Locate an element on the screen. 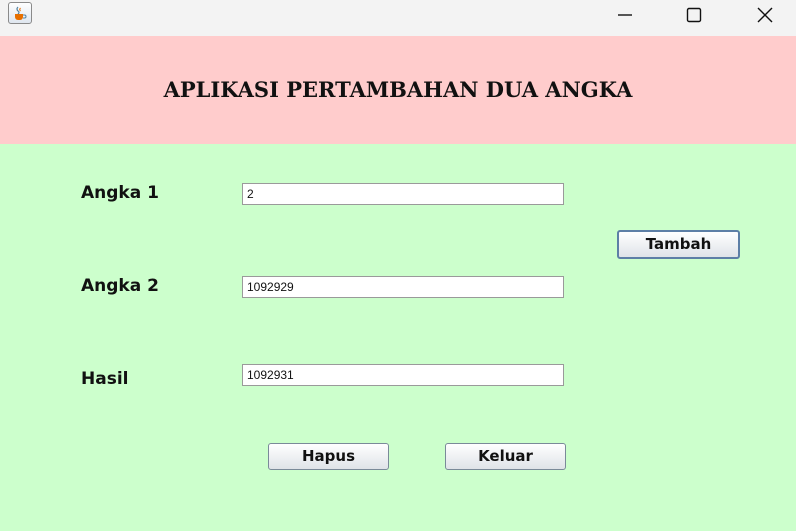 This screenshot has height=531, width=796. title-bar is located at coordinates (398, 18).